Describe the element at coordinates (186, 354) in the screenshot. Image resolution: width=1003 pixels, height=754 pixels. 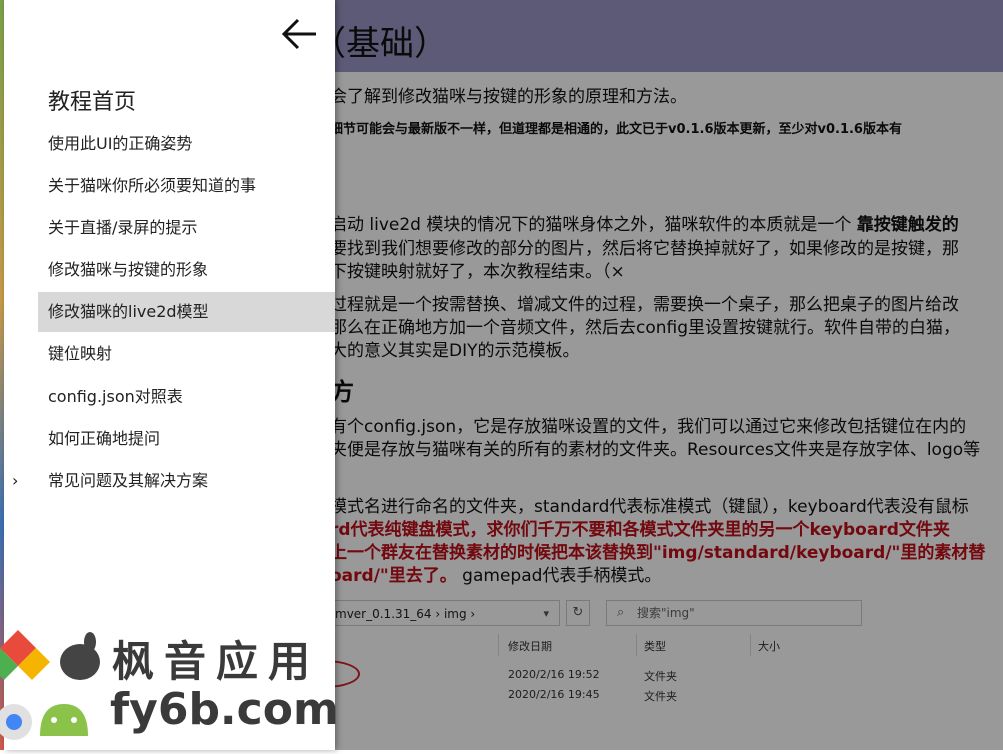
I see `nav-item-key-mapping: 键位映射` at that location.